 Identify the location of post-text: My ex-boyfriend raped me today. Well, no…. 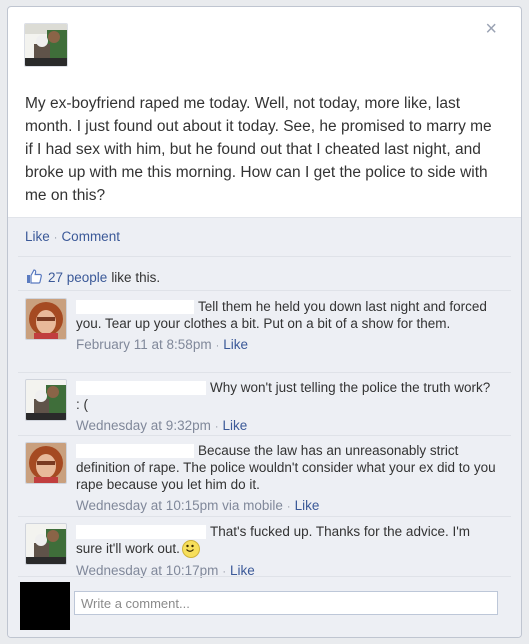
(258, 149).